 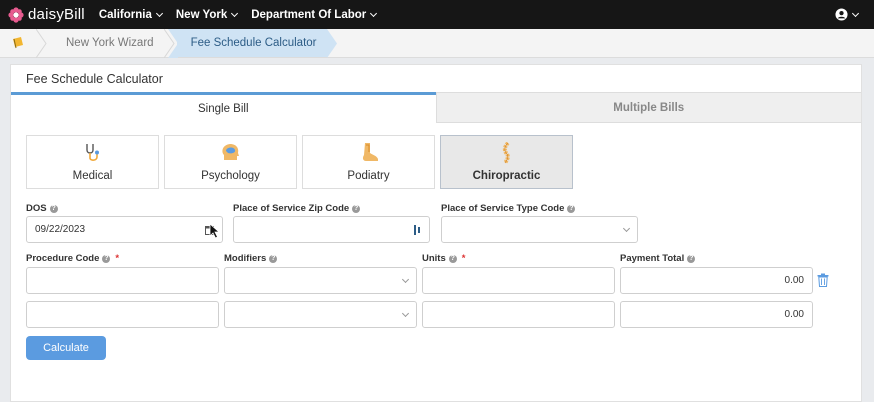 What do you see at coordinates (66, 348) in the screenshot?
I see `calculate-button: Calculate` at bounding box center [66, 348].